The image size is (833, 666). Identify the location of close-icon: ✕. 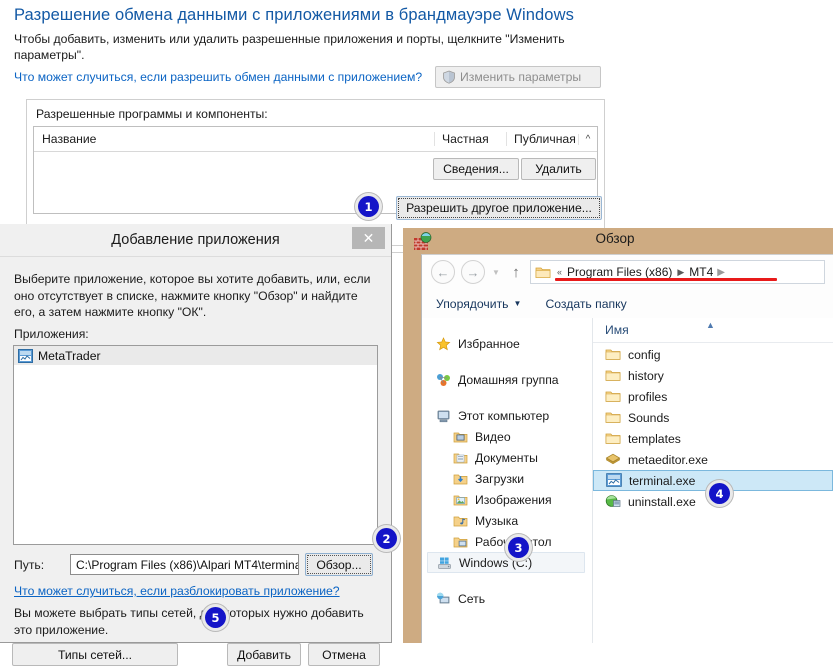
(368, 238).